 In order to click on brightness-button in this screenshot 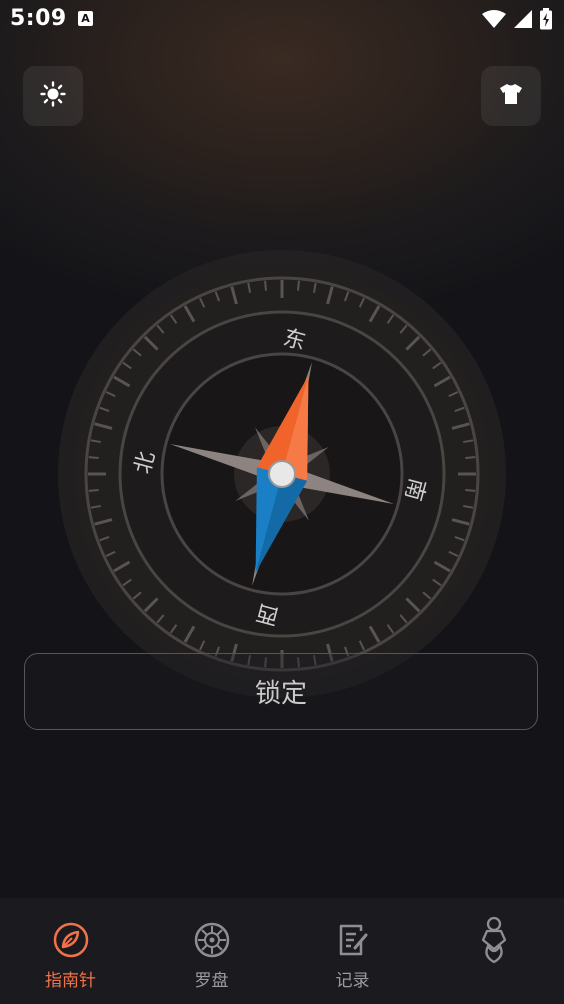, I will do `click(53, 96)`.